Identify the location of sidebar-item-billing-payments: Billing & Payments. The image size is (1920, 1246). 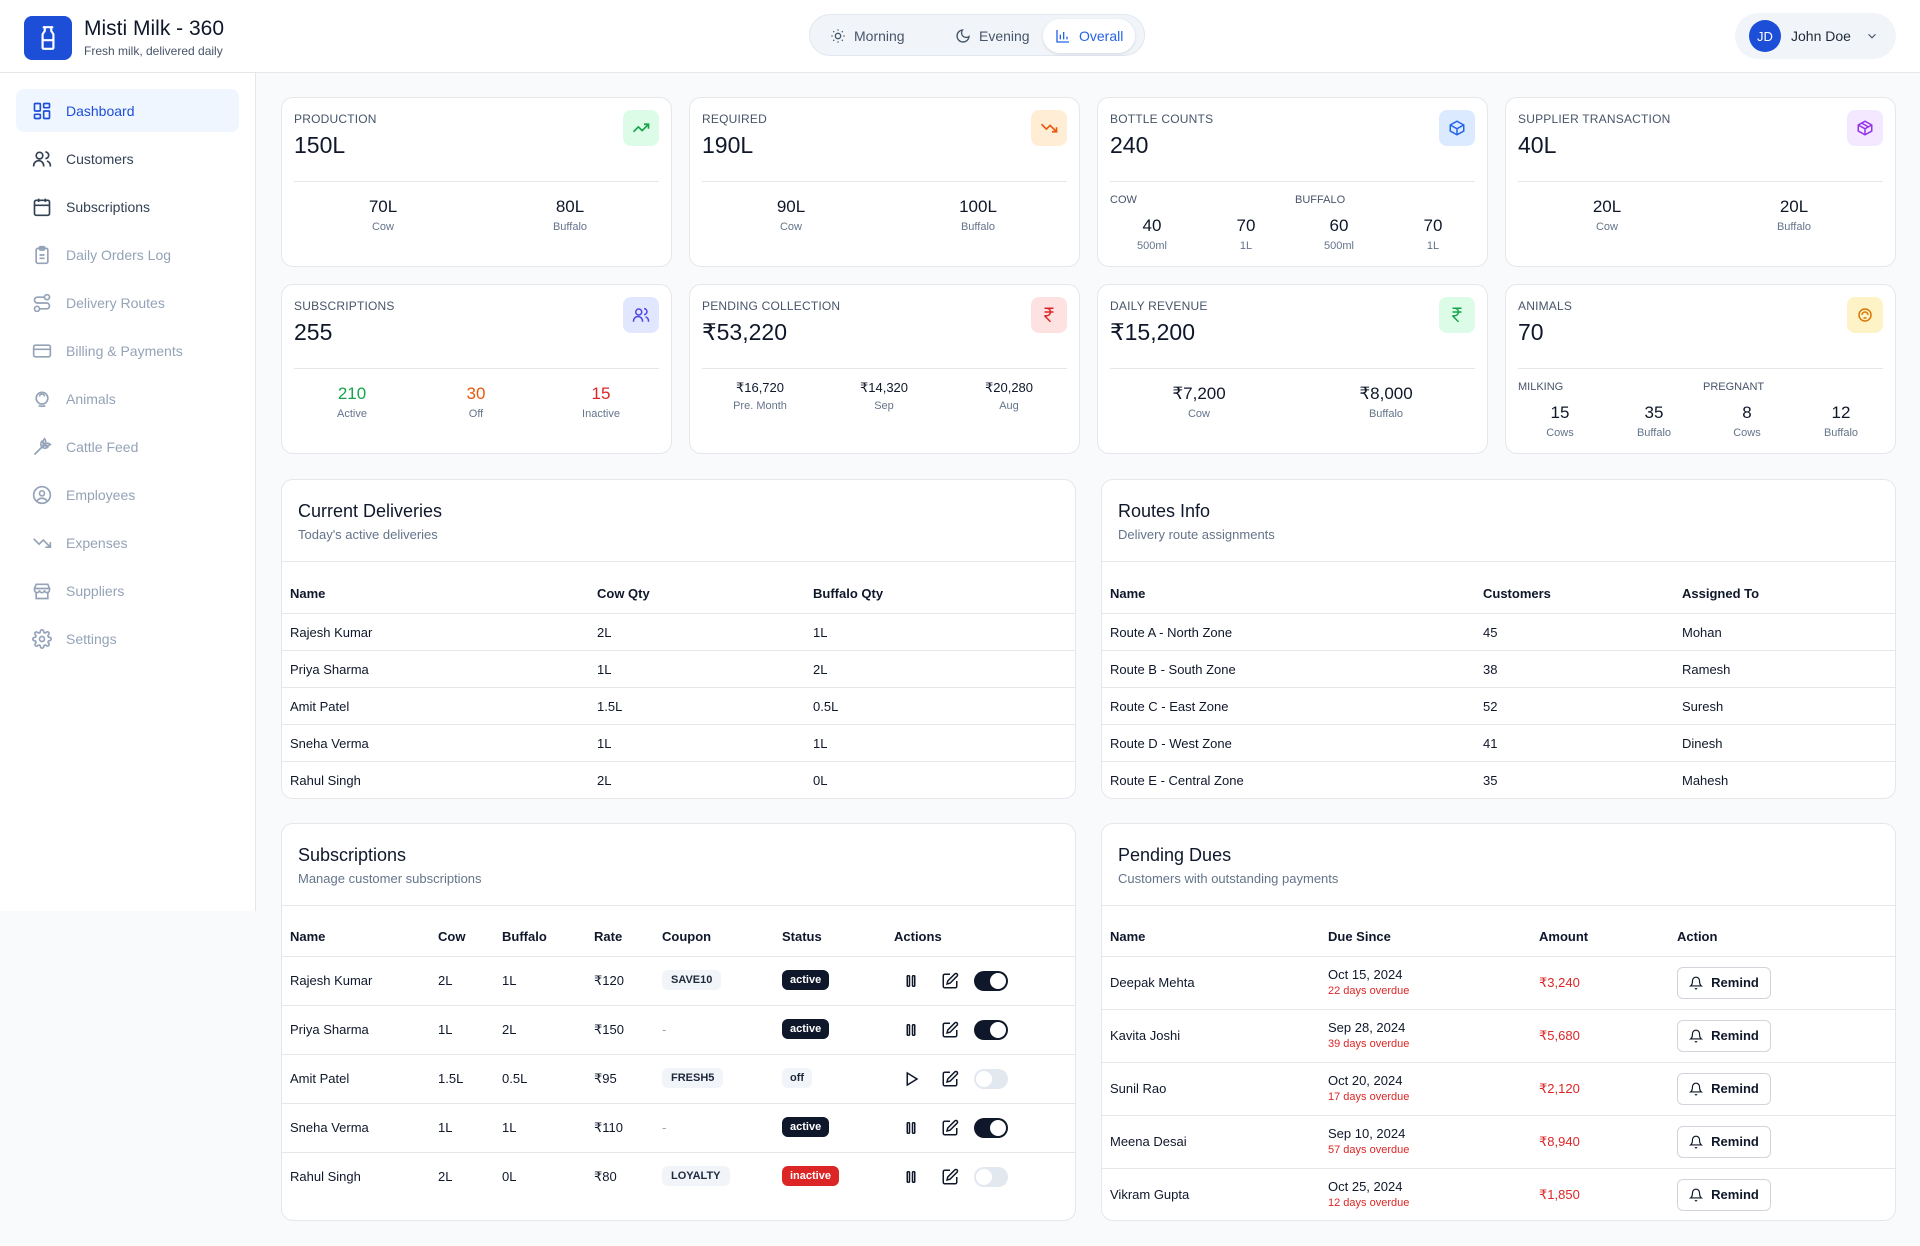
(127, 350).